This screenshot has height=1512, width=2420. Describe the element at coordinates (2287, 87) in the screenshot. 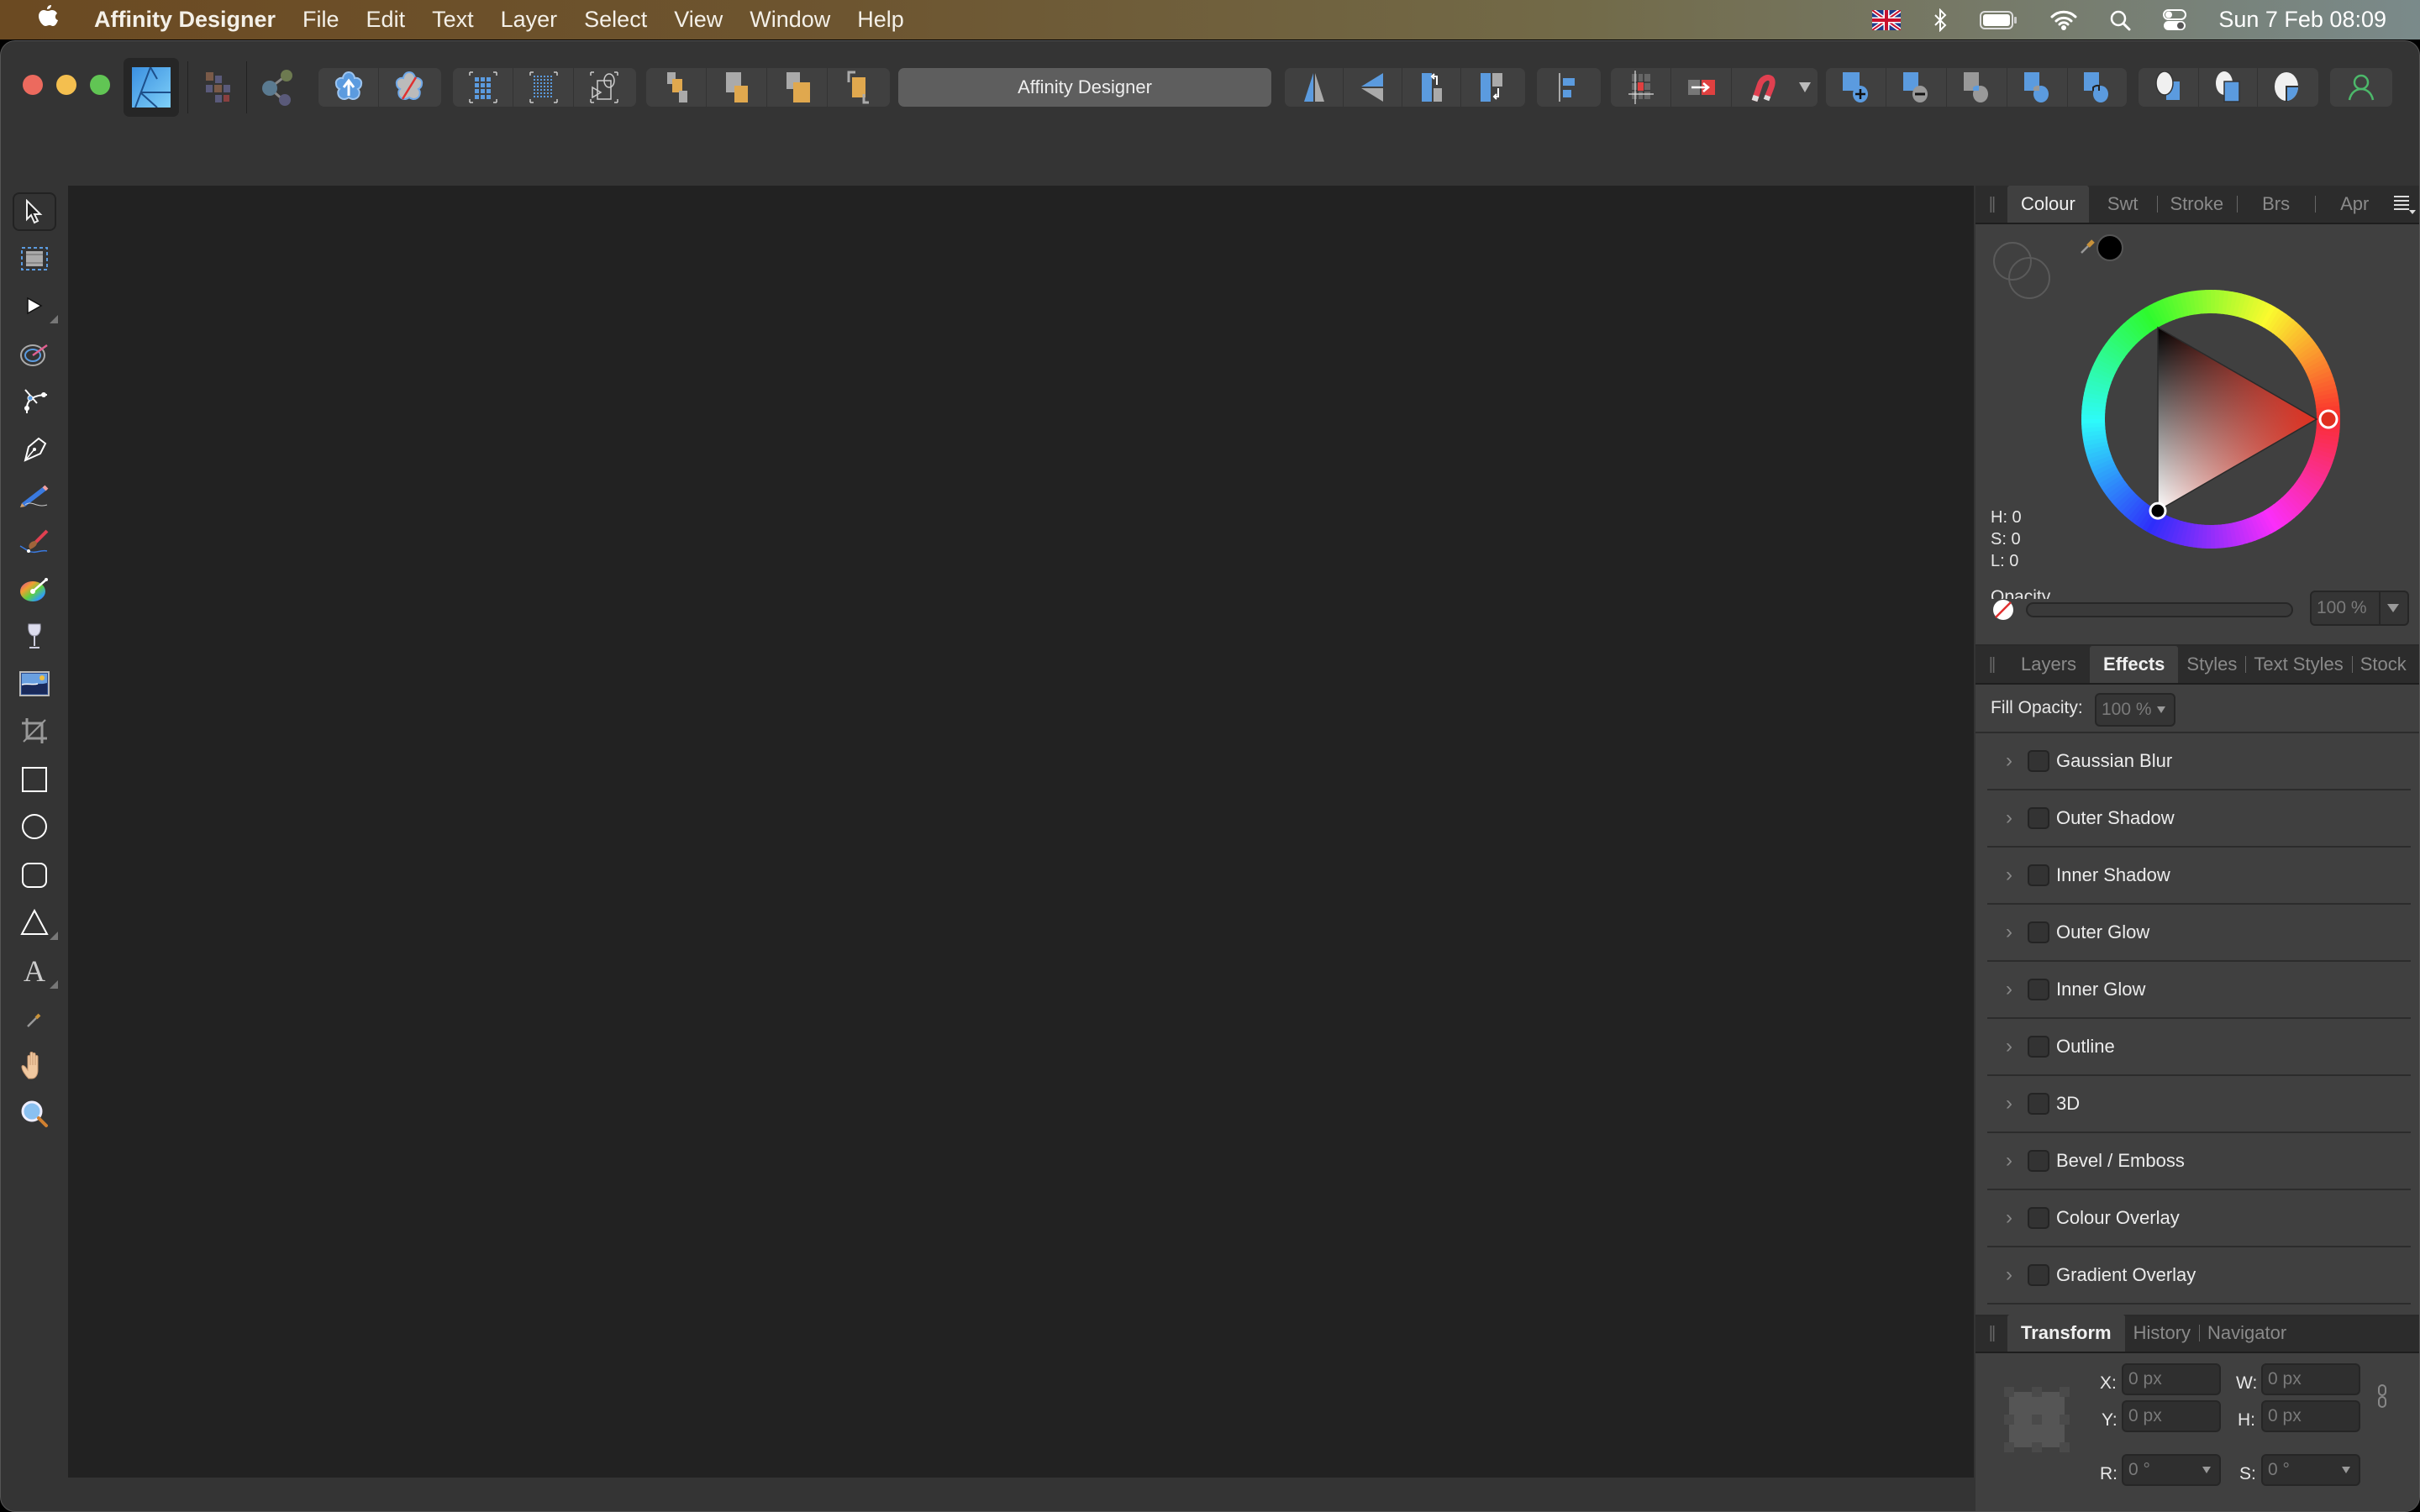

I see `insert-top-button` at that location.